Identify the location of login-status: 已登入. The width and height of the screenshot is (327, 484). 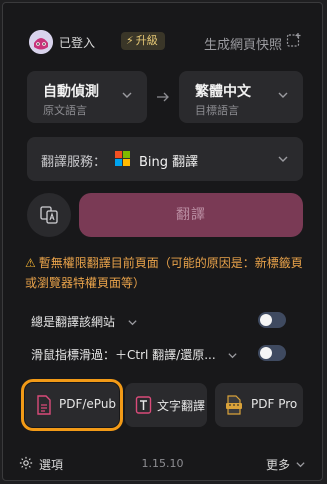
(77, 43).